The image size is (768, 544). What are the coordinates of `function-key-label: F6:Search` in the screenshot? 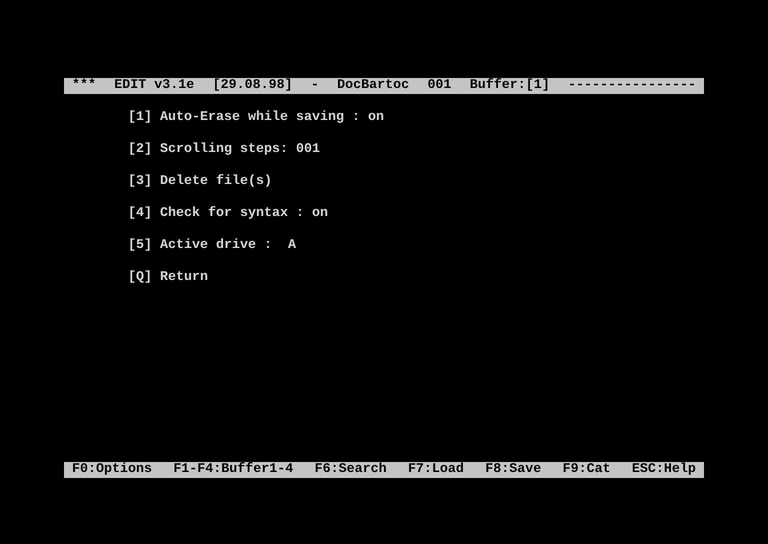 It's located at (350, 470).